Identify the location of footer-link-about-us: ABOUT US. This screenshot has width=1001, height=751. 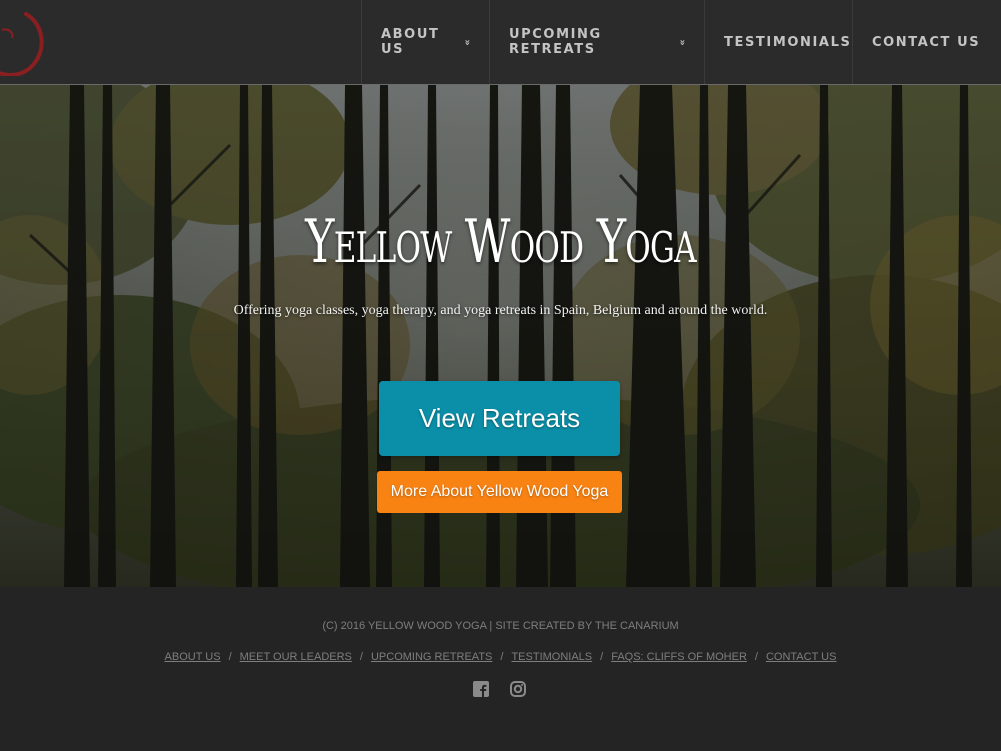
(193, 657).